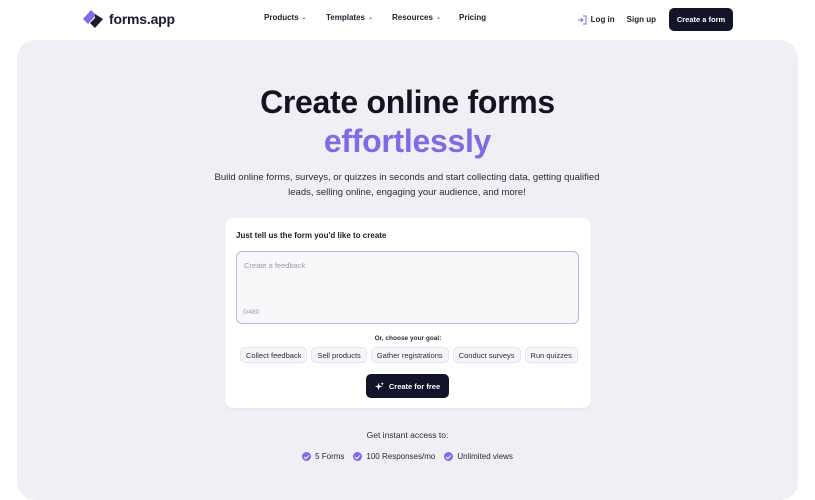 This screenshot has height=500, width=815. I want to click on perk-item: 5 Forms, so click(323, 456).